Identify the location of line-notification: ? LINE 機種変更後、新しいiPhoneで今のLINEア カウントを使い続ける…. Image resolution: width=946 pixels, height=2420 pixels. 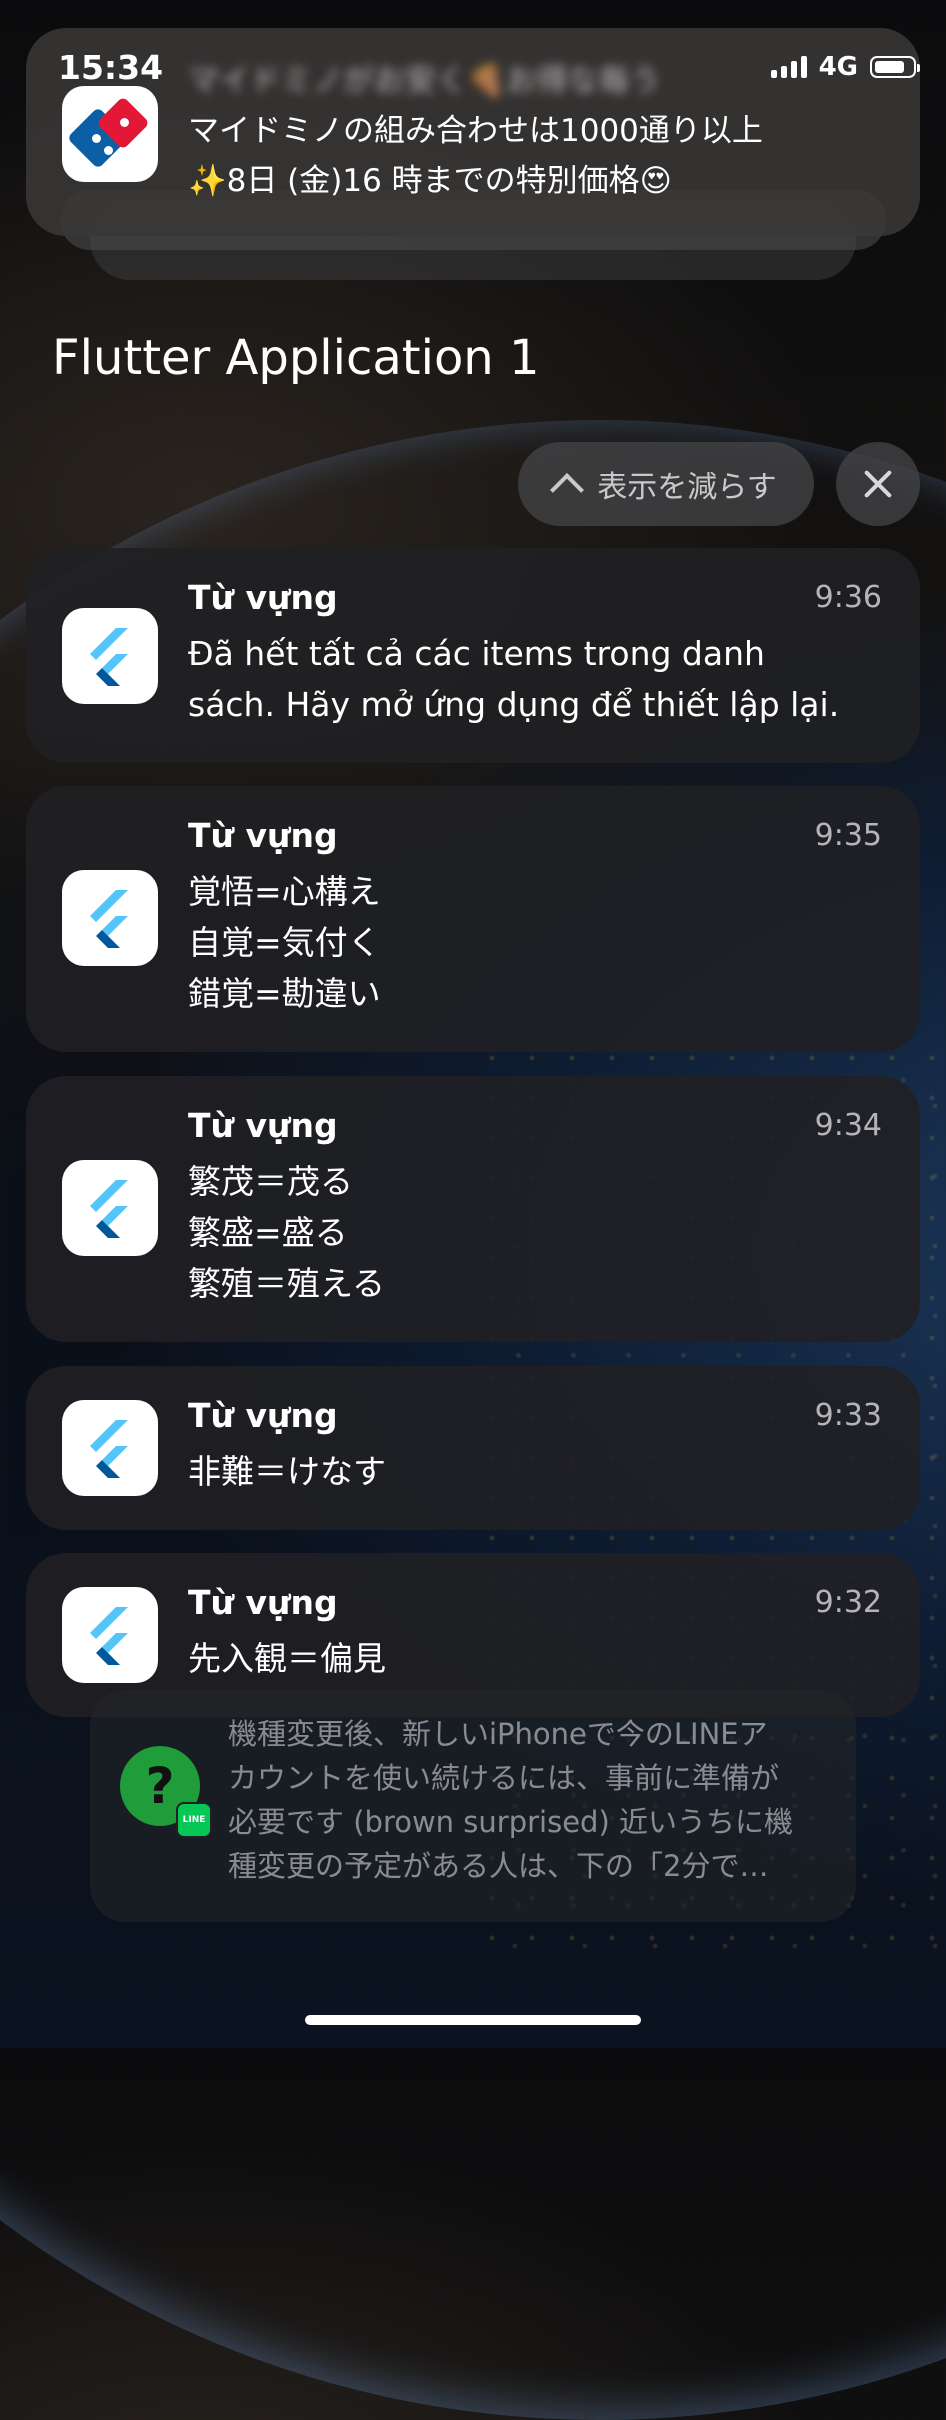
(473, 1806).